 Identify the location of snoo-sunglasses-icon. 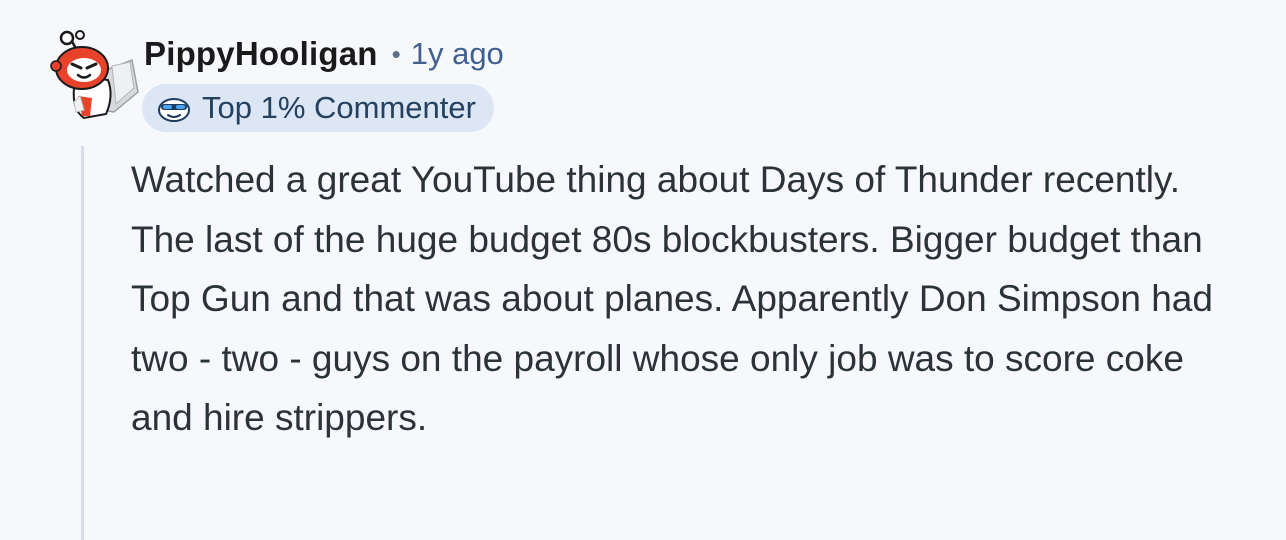
(174, 108).